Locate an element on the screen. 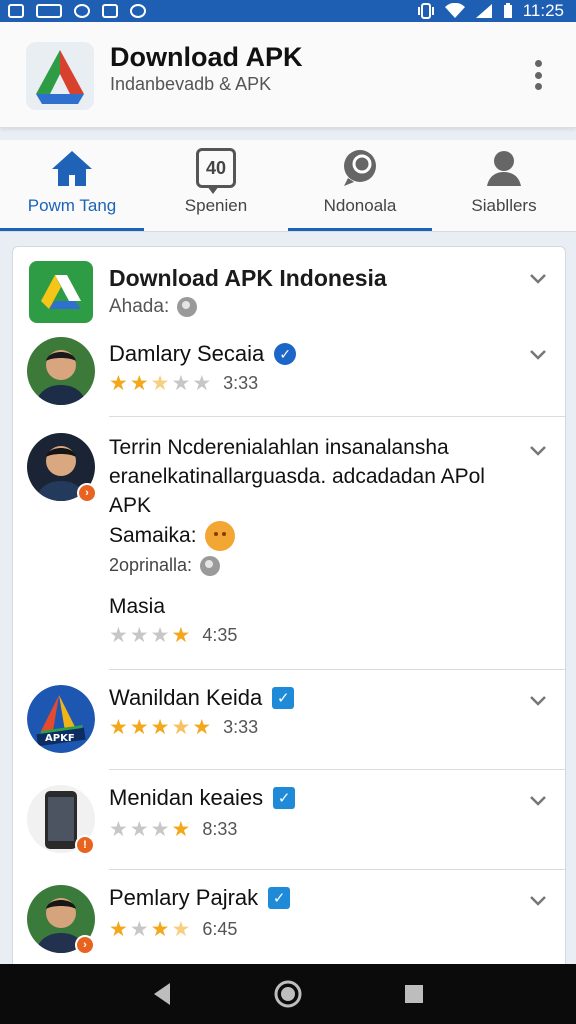  clock: 11:25 is located at coordinates (543, 10).